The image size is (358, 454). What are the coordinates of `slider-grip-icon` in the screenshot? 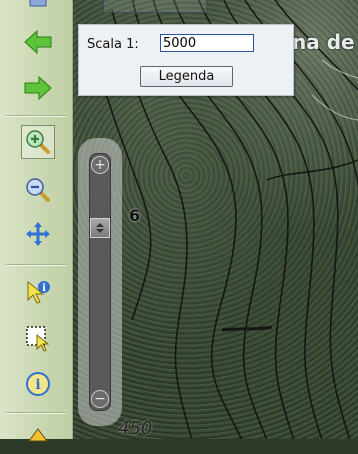 It's located at (100, 228).